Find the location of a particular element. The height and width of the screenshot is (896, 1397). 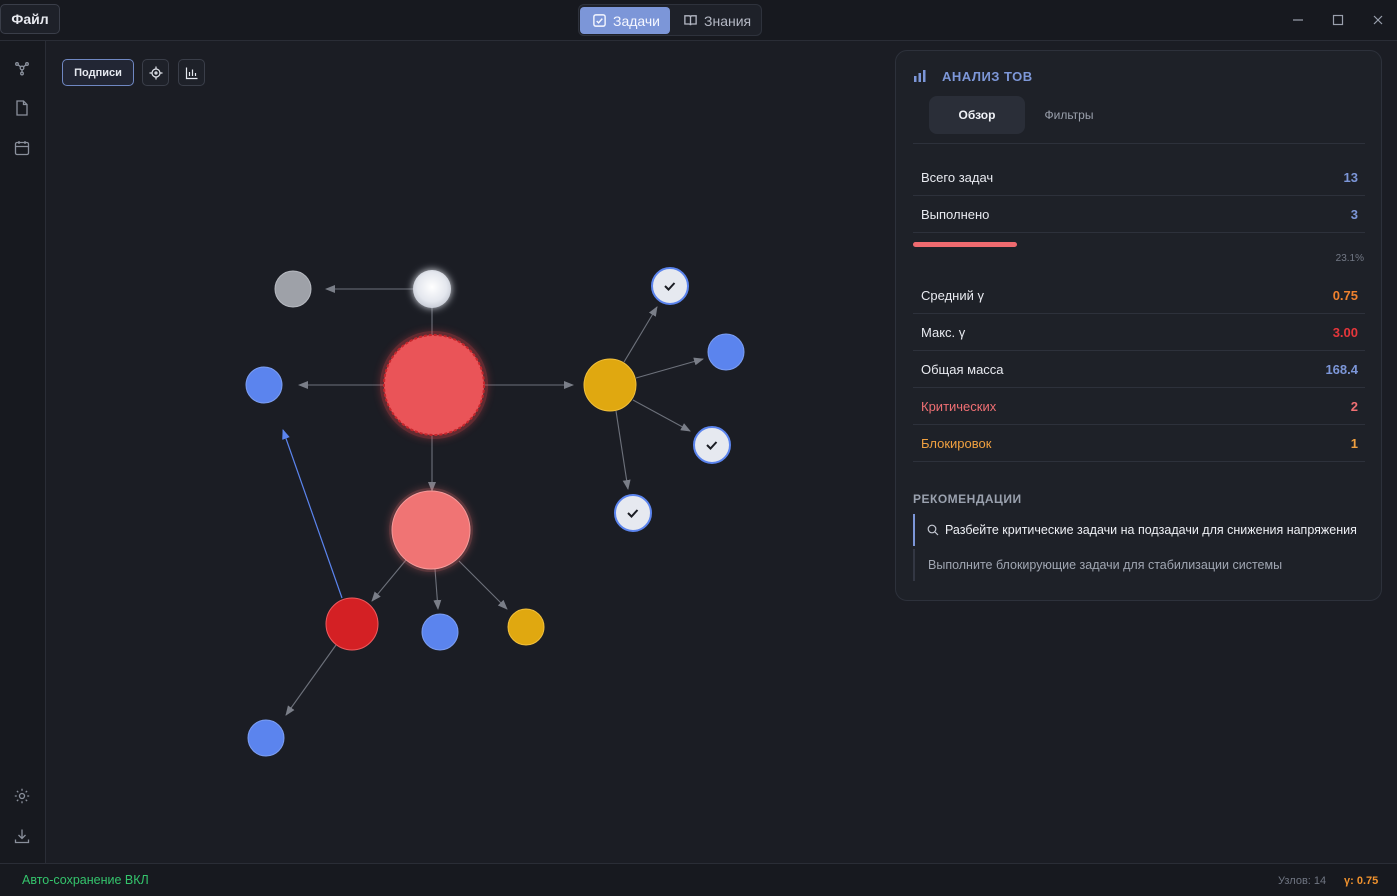

stat-total-mass: Общая масса 168.4 is located at coordinates (1139, 369).